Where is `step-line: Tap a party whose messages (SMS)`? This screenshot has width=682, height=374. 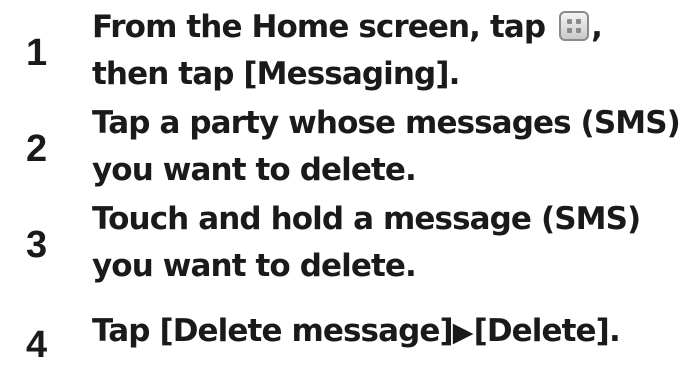 step-line: Tap a party whose messages (SMS) is located at coordinates (386, 123).